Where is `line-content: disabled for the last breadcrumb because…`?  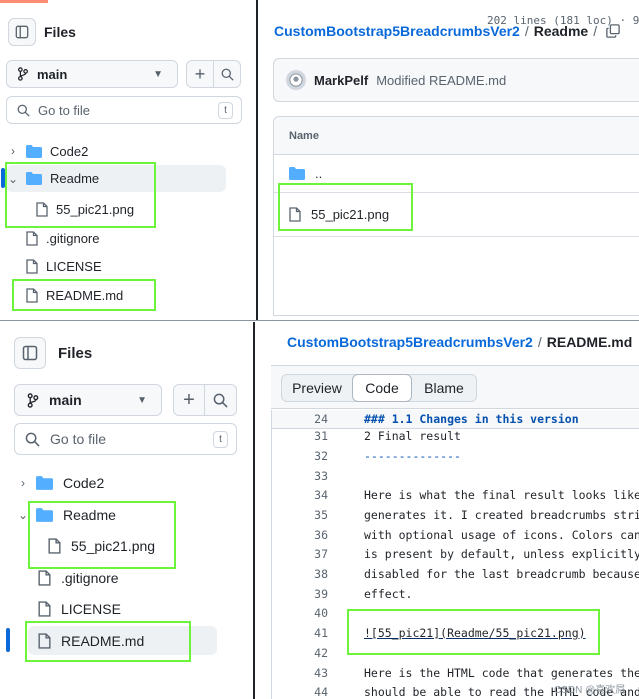 line-content: disabled for the last breadcrumb because… is located at coordinates (501, 573).